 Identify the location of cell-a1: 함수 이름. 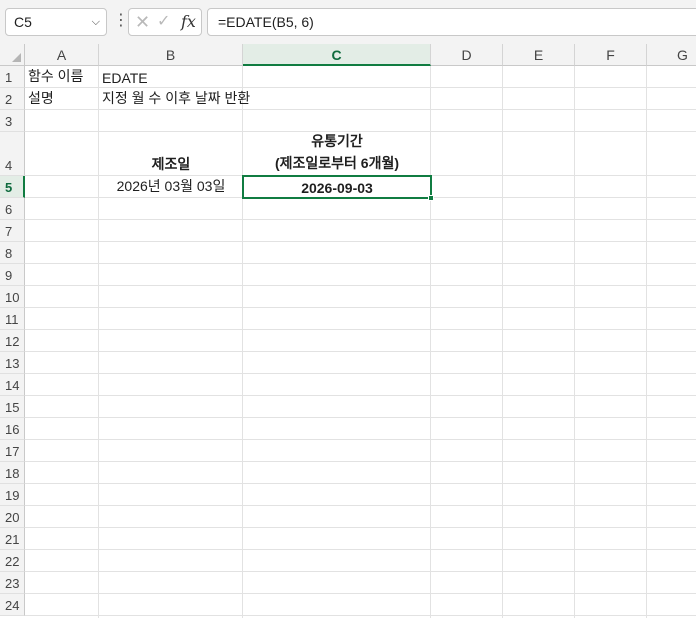
(55, 77).